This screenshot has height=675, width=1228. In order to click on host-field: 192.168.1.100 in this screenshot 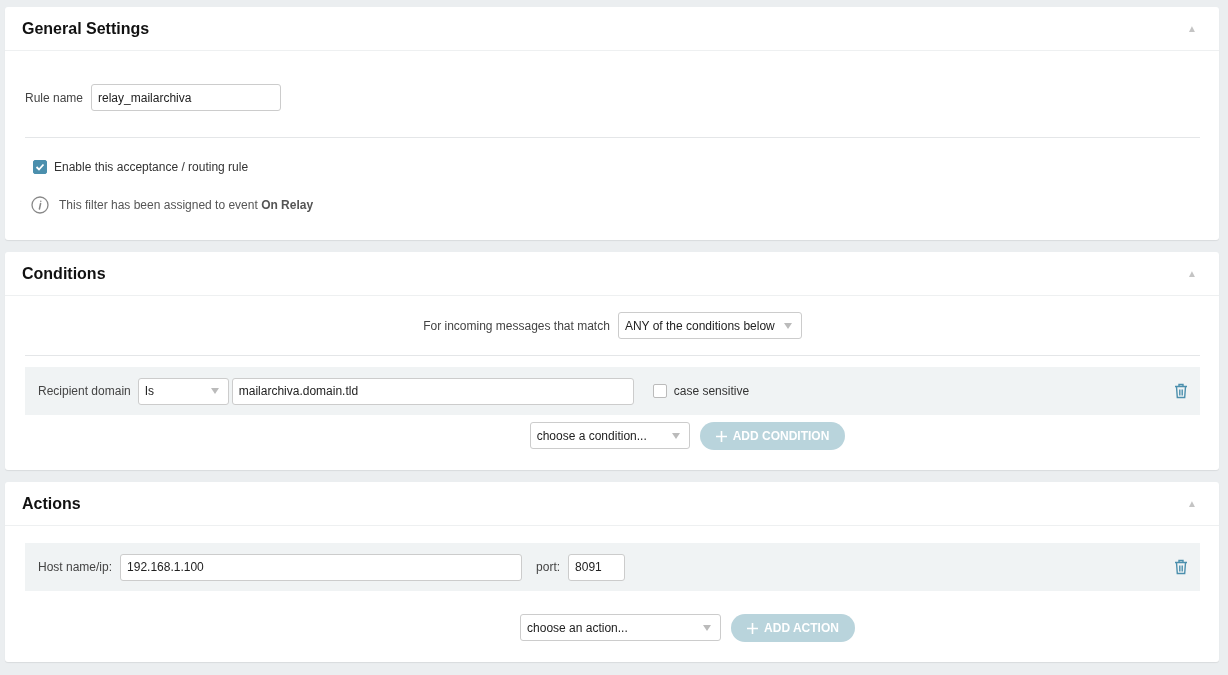, I will do `click(321, 567)`.